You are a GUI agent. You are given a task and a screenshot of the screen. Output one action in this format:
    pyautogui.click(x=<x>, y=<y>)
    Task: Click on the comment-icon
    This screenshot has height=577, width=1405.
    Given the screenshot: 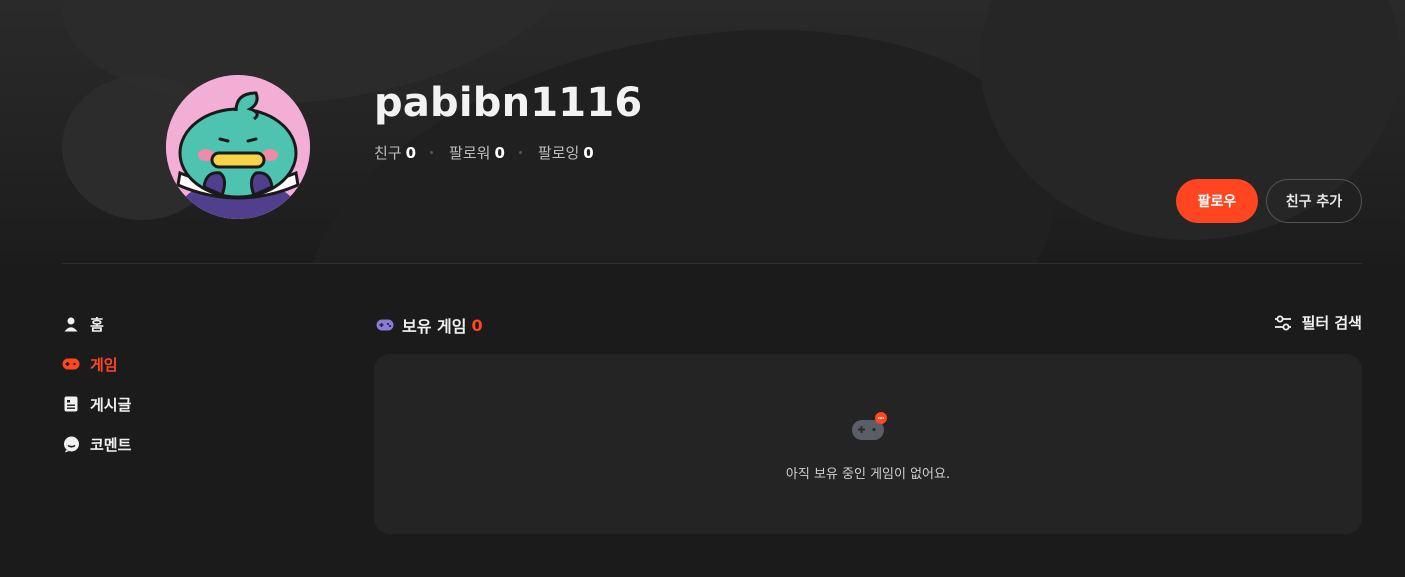 What is the action you would take?
    pyautogui.click(x=71, y=444)
    